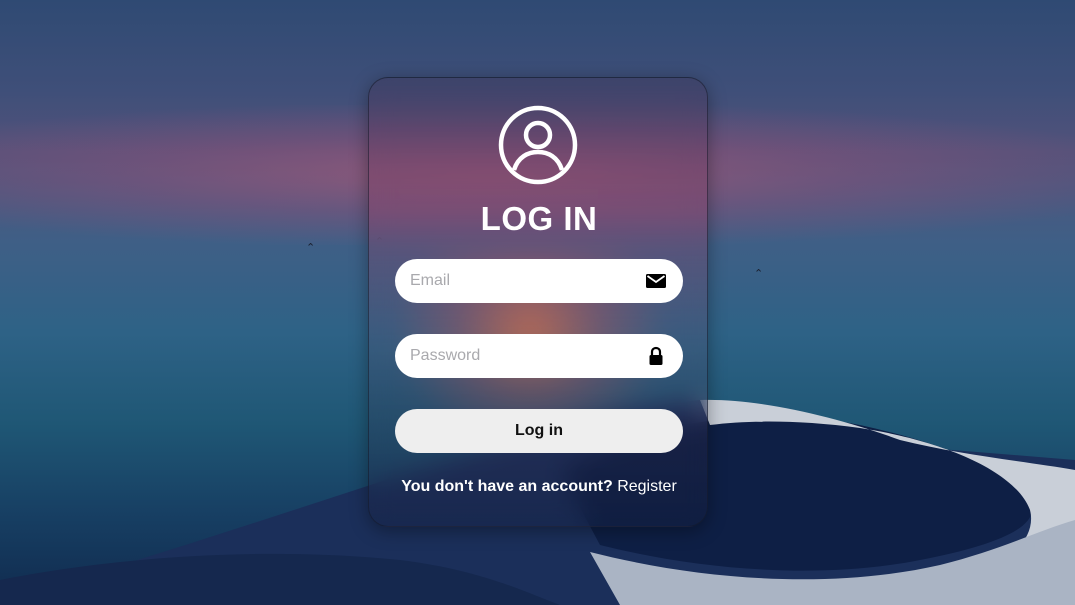 The image size is (1075, 605). I want to click on envelope-icon, so click(656, 281).